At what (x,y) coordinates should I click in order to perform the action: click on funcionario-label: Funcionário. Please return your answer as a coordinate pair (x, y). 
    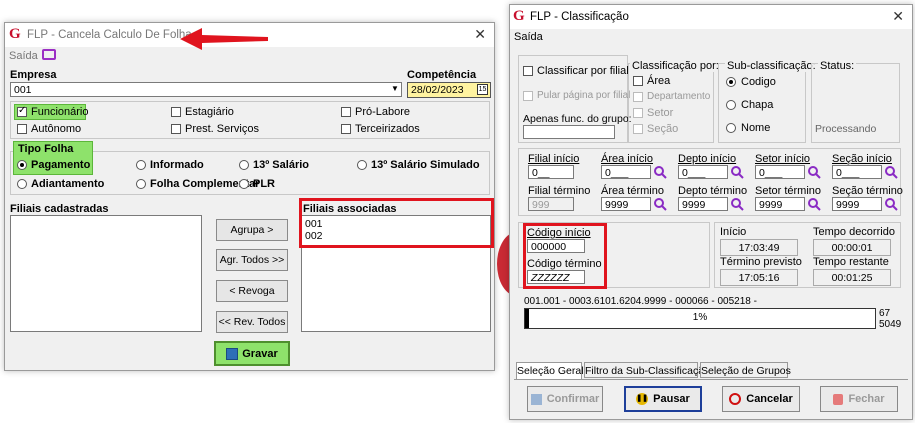
    Looking at the image, I should click on (60, 112).